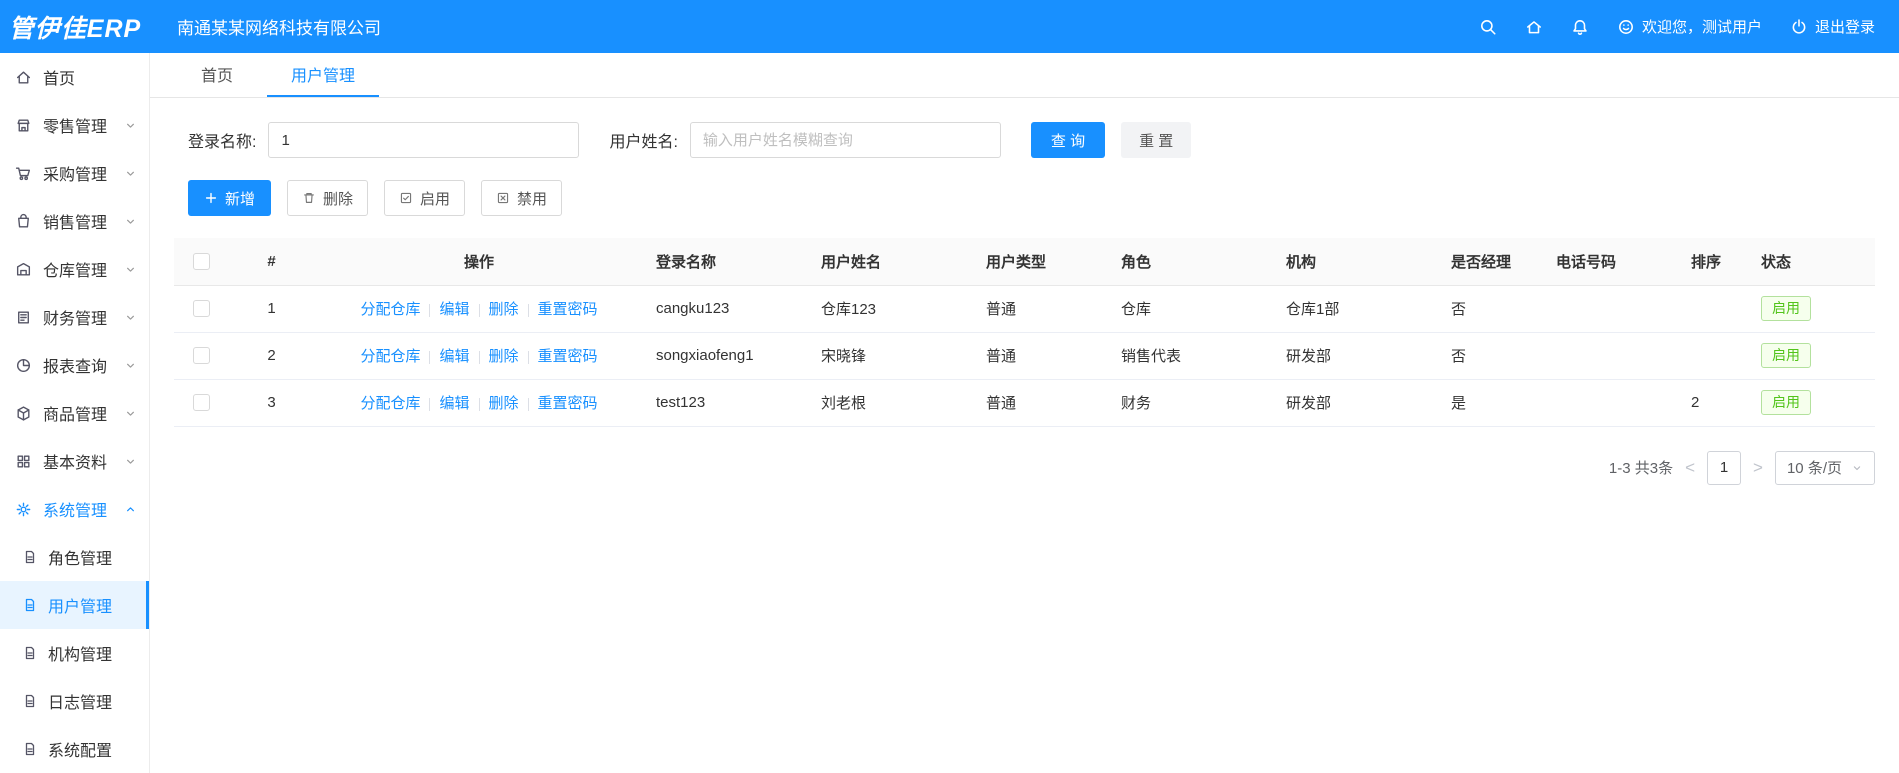 Image resolution: width=1899 pixels, height=773 pixels. I want to click on welcome-text: 欢迎您，测试用户, so click(1701, 27).